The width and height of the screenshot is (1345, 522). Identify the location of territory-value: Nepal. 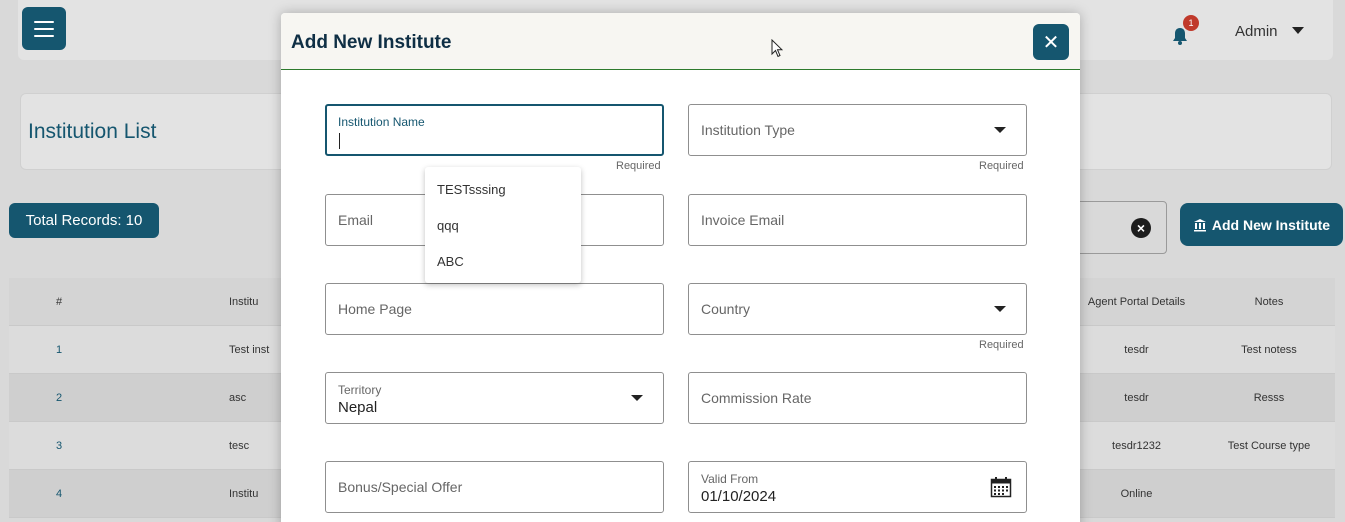
(358, 407).